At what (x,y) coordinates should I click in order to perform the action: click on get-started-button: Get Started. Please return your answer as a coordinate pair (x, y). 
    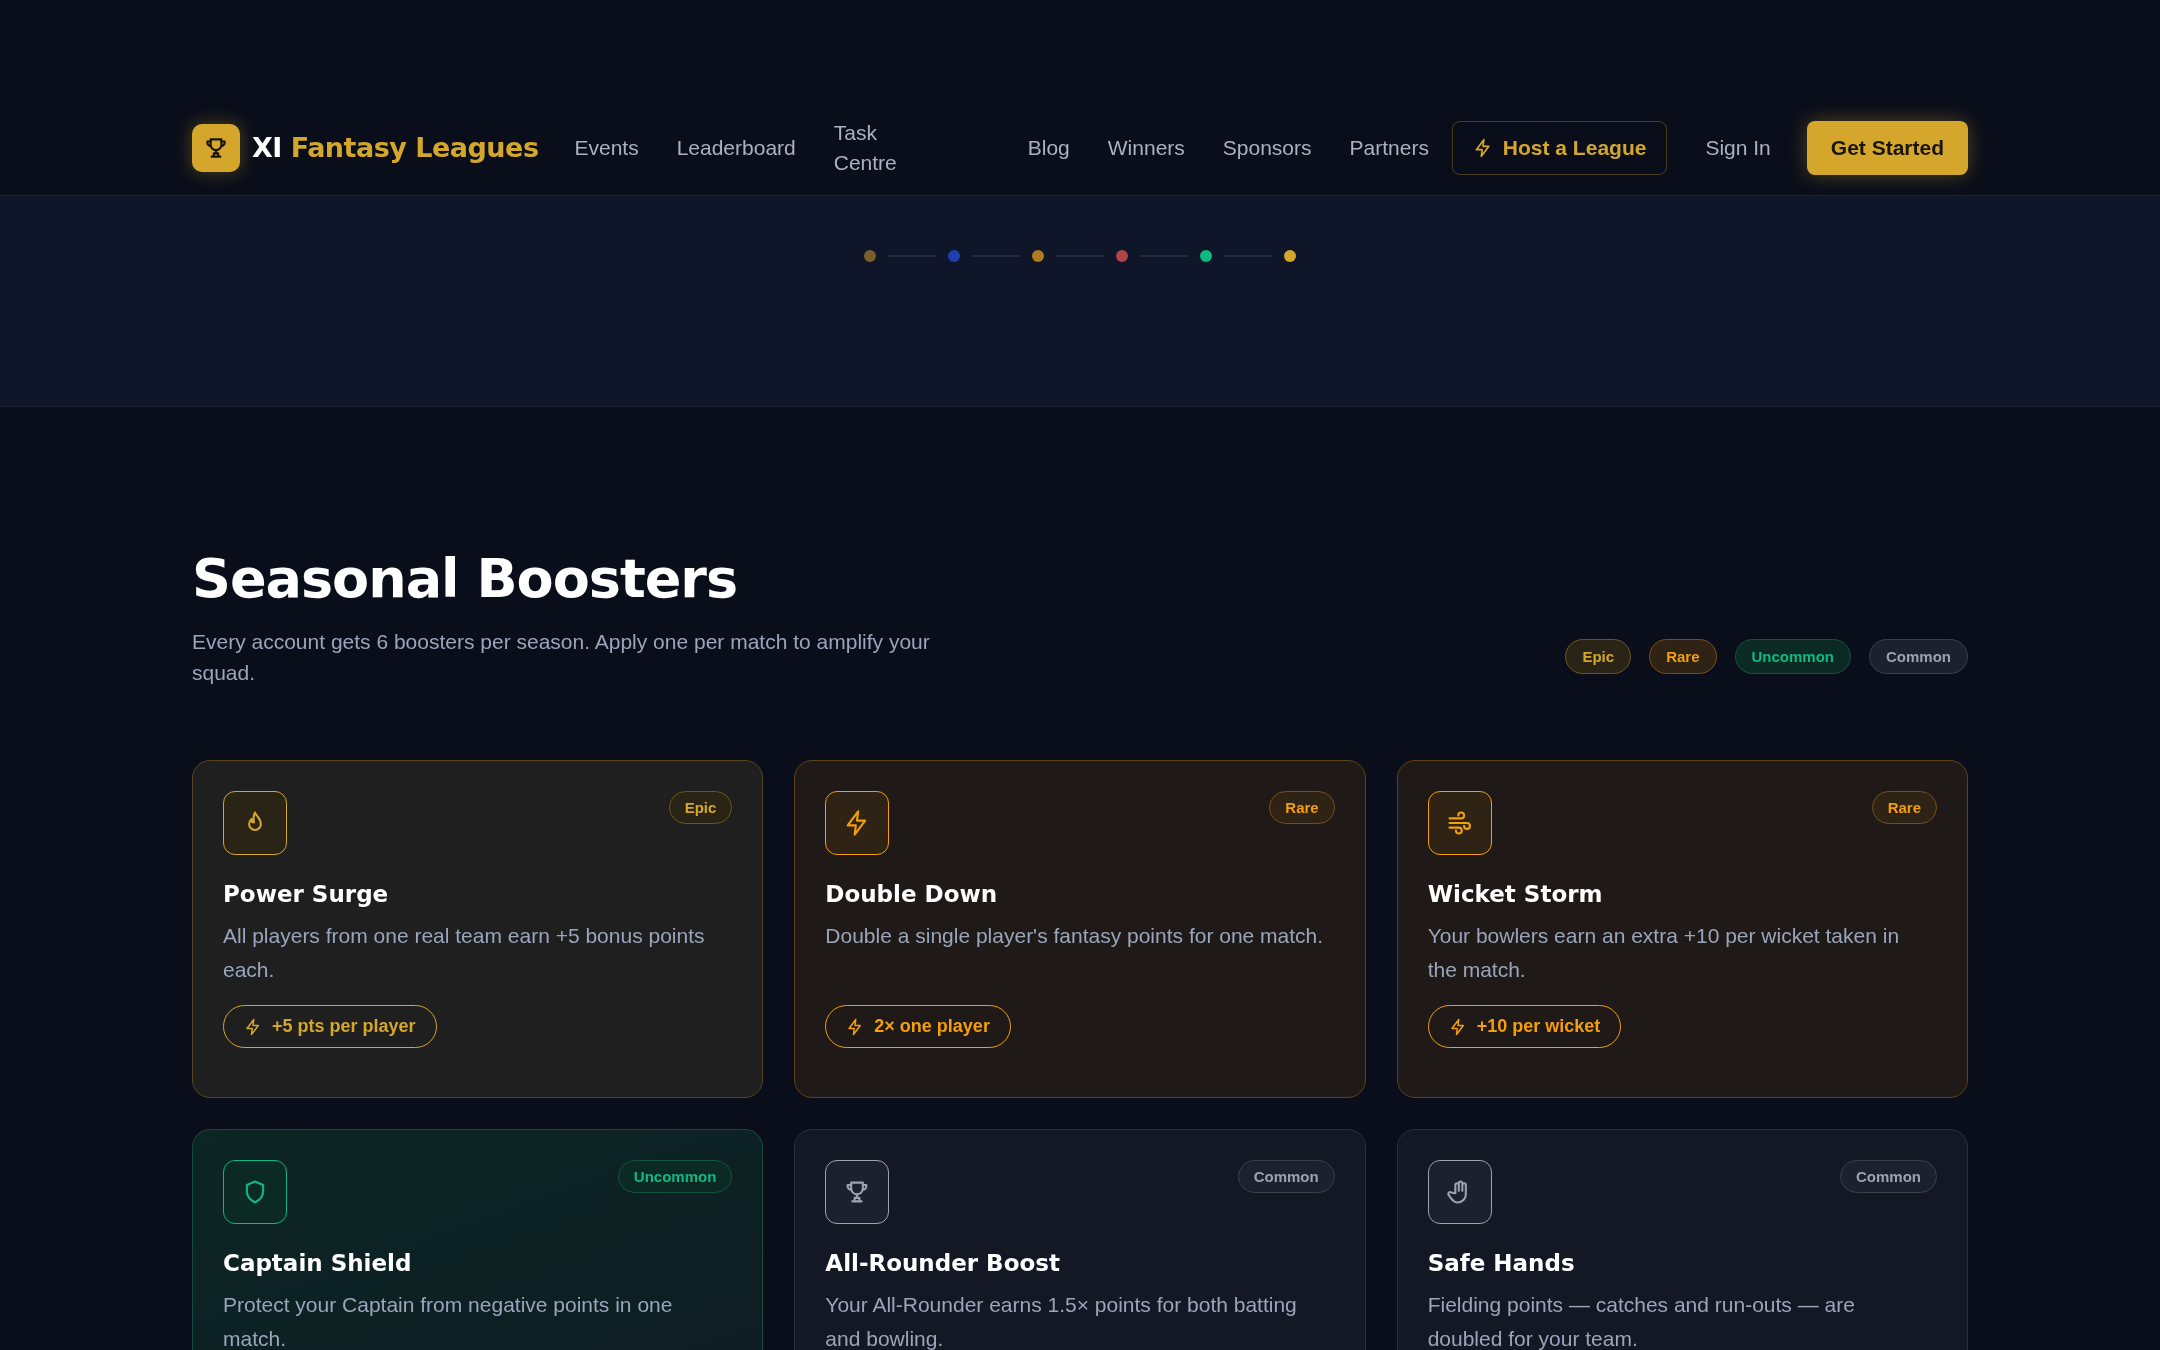
    Looking at the image, I should click on (1887, 147).